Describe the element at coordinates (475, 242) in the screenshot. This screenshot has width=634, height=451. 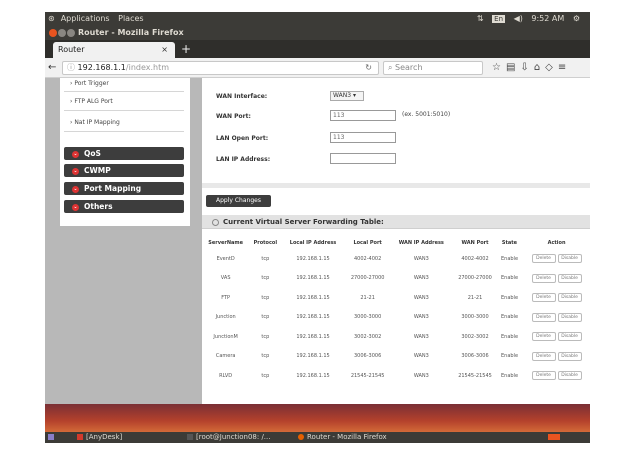
I see `column-header: WAN Port` at that location.